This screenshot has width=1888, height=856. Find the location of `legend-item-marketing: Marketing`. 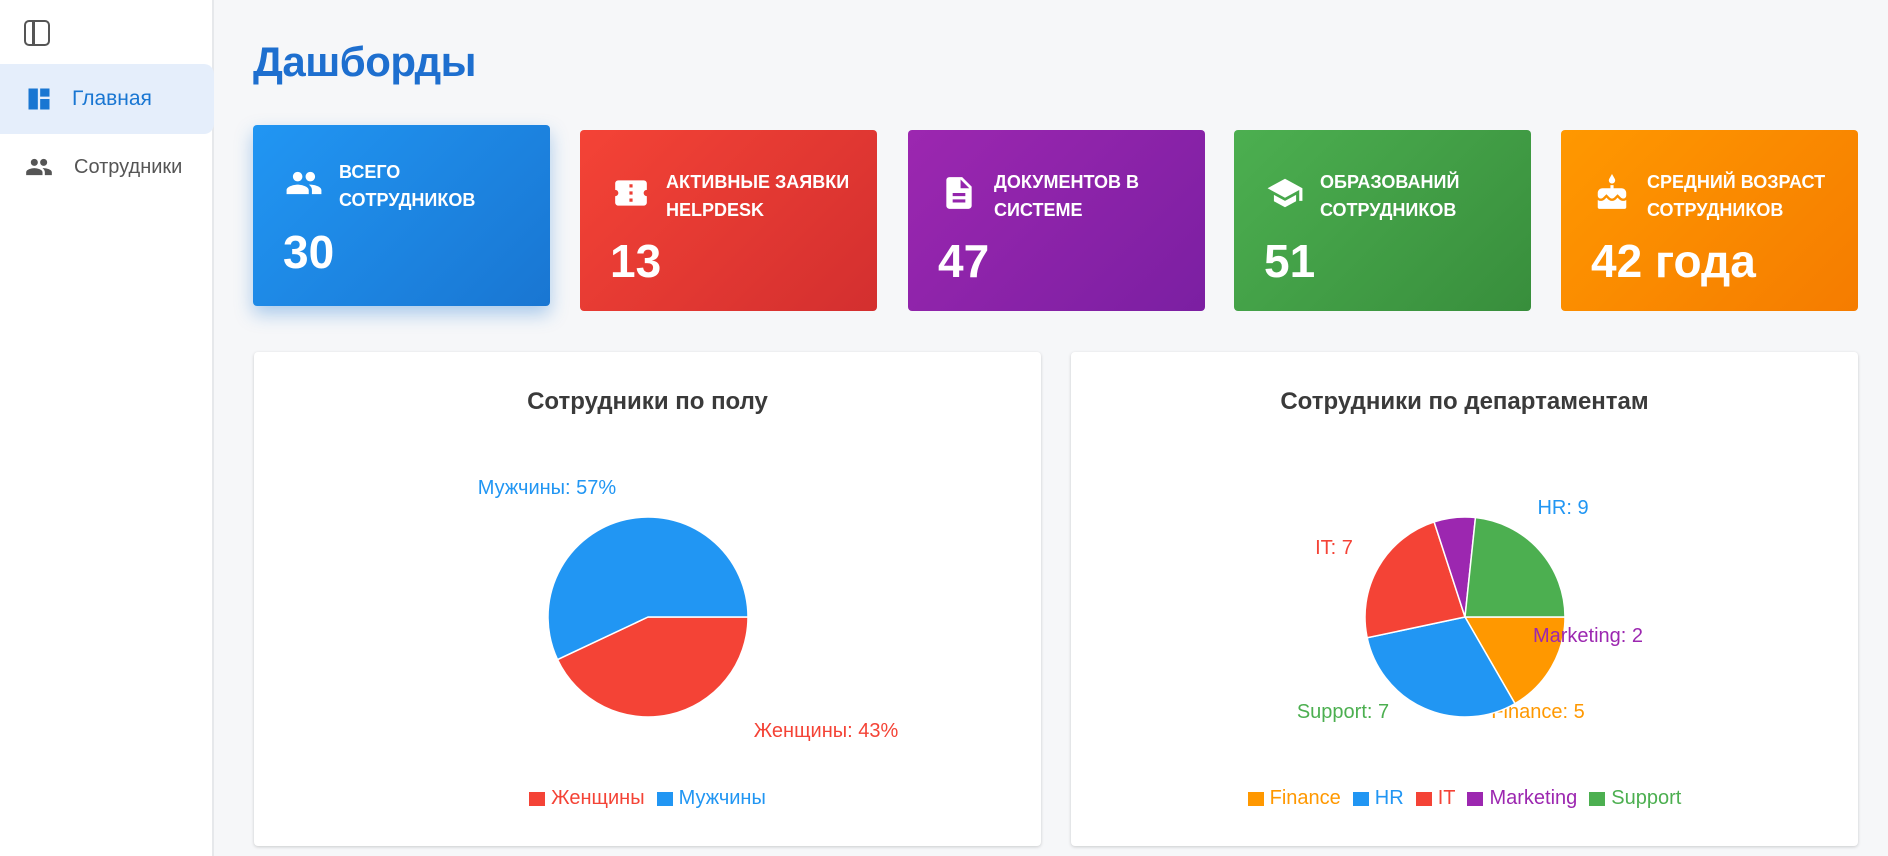

legend-item-marketing: Marketing is located at coordinates (1522, 798).